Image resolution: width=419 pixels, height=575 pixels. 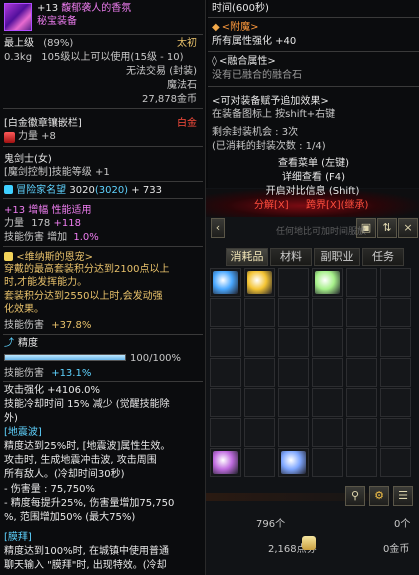 I want to click on item-rarity: 秘宝装备, so click(x=57, y=21).